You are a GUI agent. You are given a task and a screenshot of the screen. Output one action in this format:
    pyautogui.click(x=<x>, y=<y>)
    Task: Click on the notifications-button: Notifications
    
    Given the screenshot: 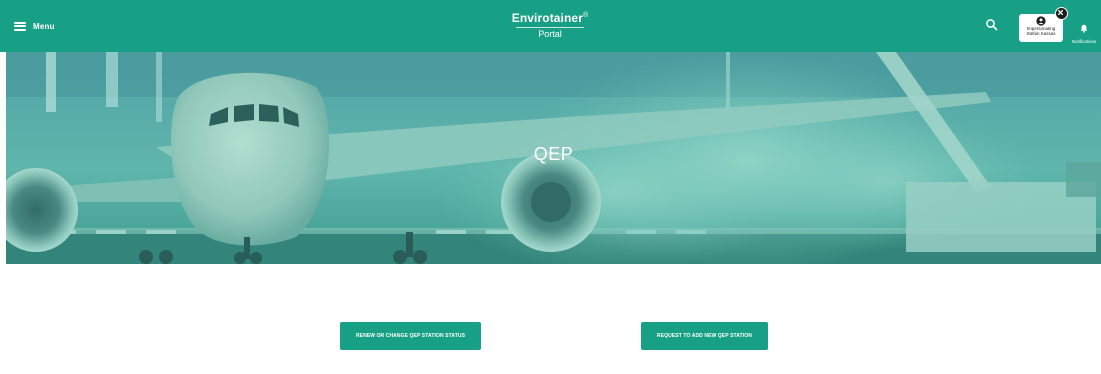 What is the action you would take?
    pyautogui.click(x=1084, y=32)
    